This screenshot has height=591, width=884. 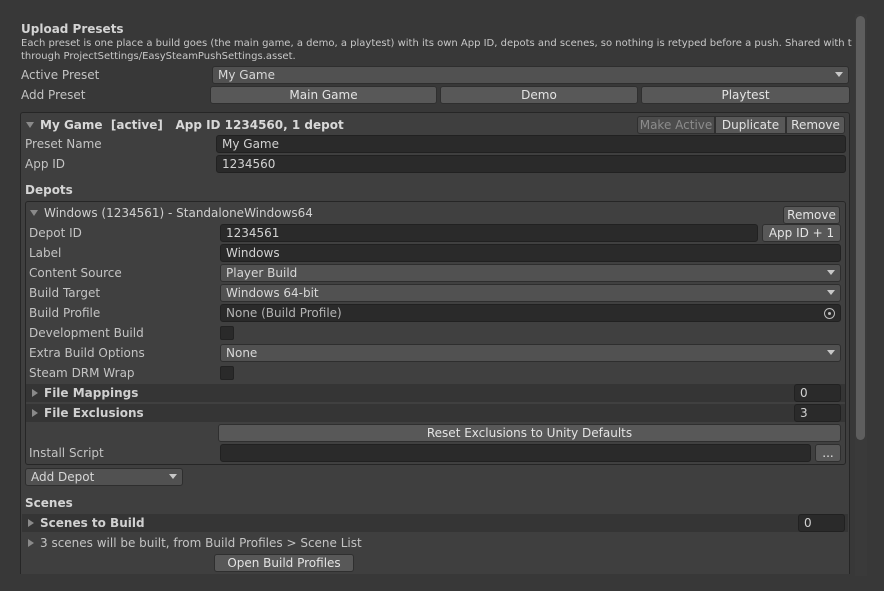 What do you see at coordinates (49, 503) in the screenshot?
I see `scenes-heading: Scenes` at bounding box center [49, 503].